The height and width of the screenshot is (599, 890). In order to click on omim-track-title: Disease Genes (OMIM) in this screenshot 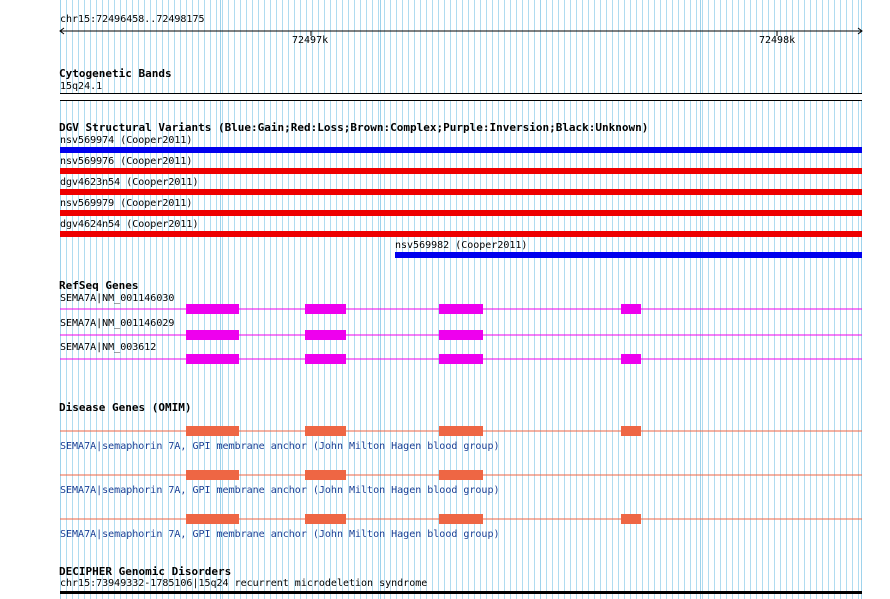, I will do `click(125, 407)`.